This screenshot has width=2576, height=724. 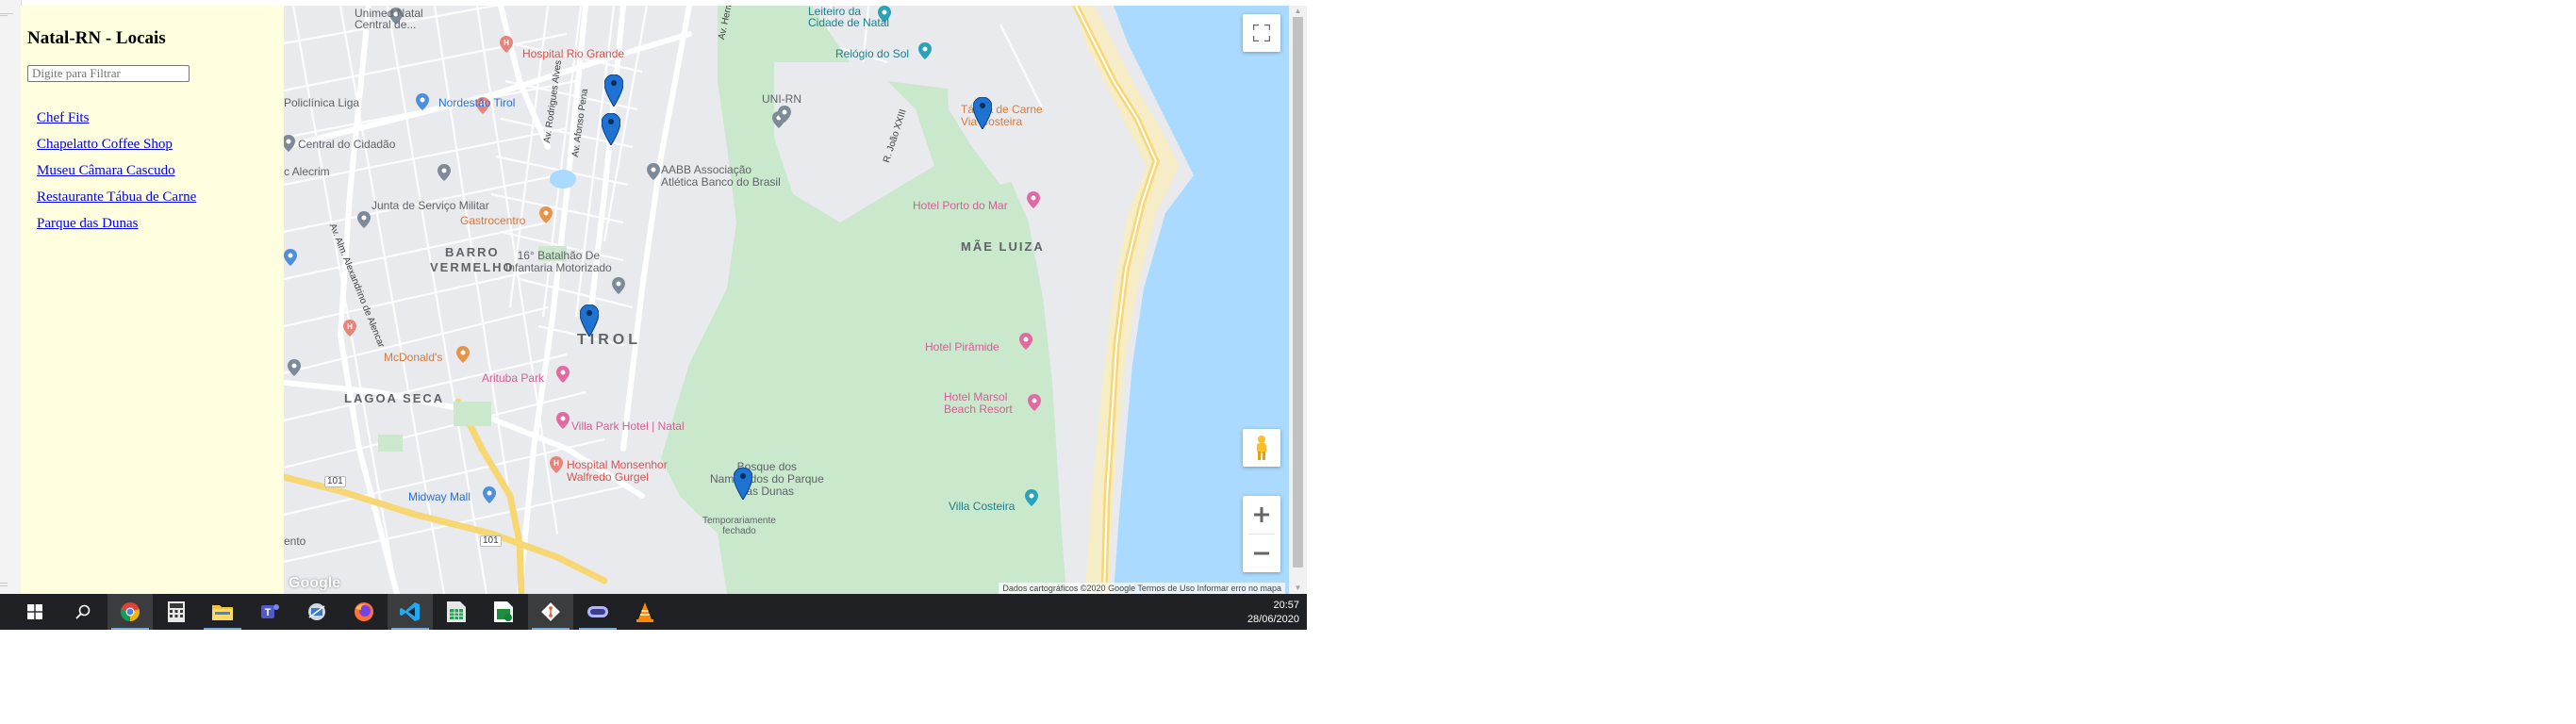 I want to click on calculator-icon, so click(x=176, y=611).